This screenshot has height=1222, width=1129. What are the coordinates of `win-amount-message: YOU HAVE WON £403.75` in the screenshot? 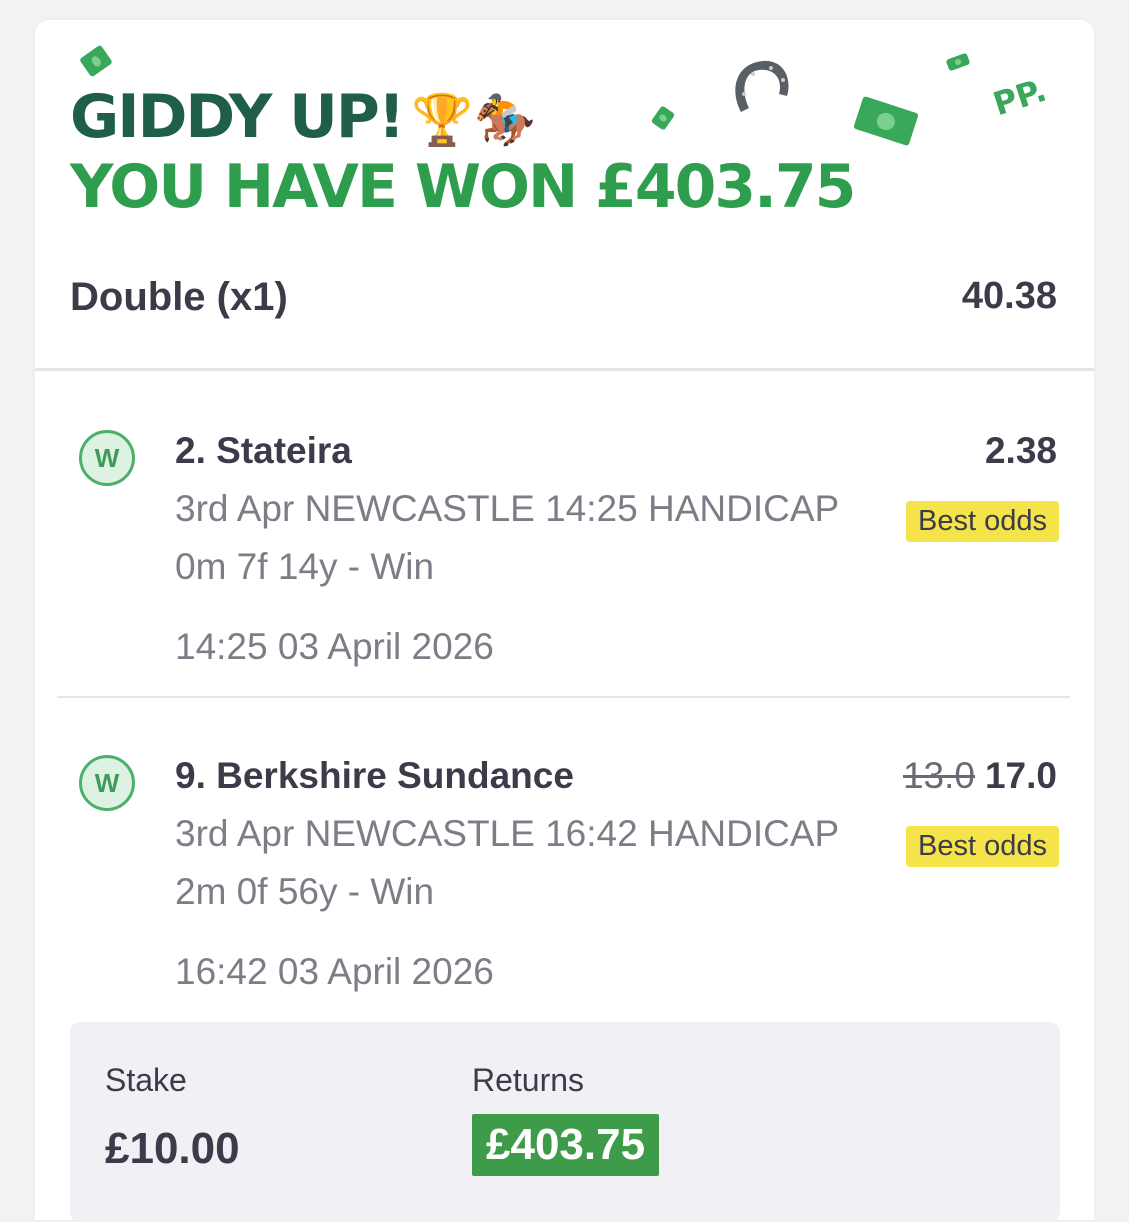 It's located at (463, 187).